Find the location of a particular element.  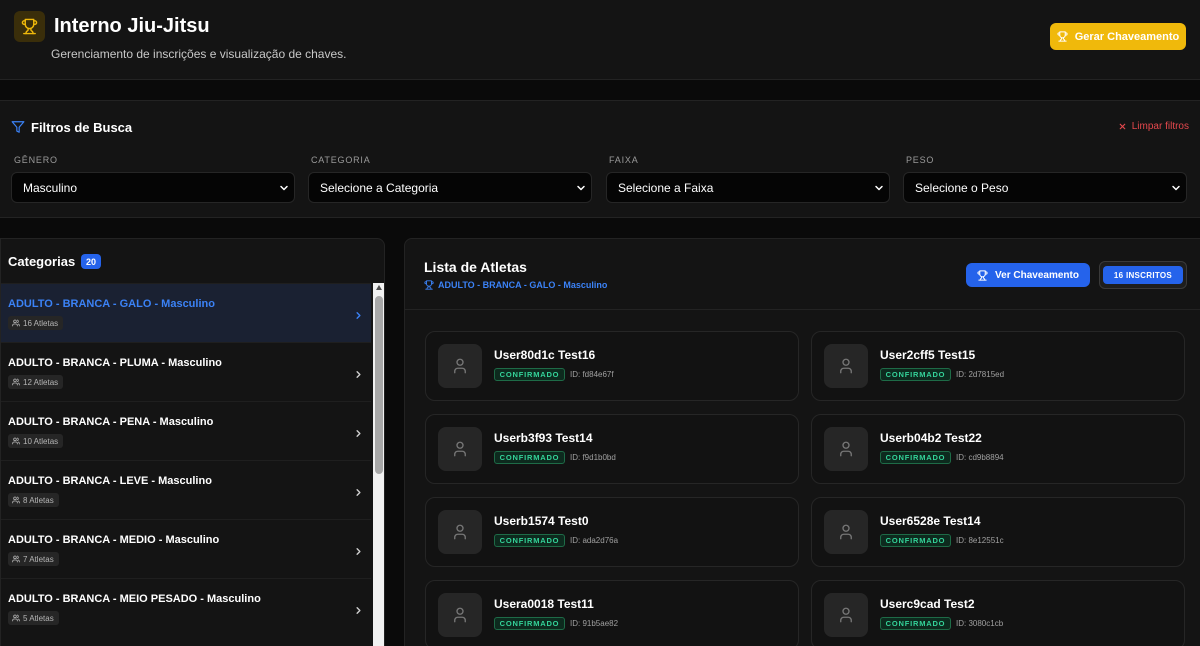

athlete-id: ID: fd84e67f is located at coordinates (592, 374).